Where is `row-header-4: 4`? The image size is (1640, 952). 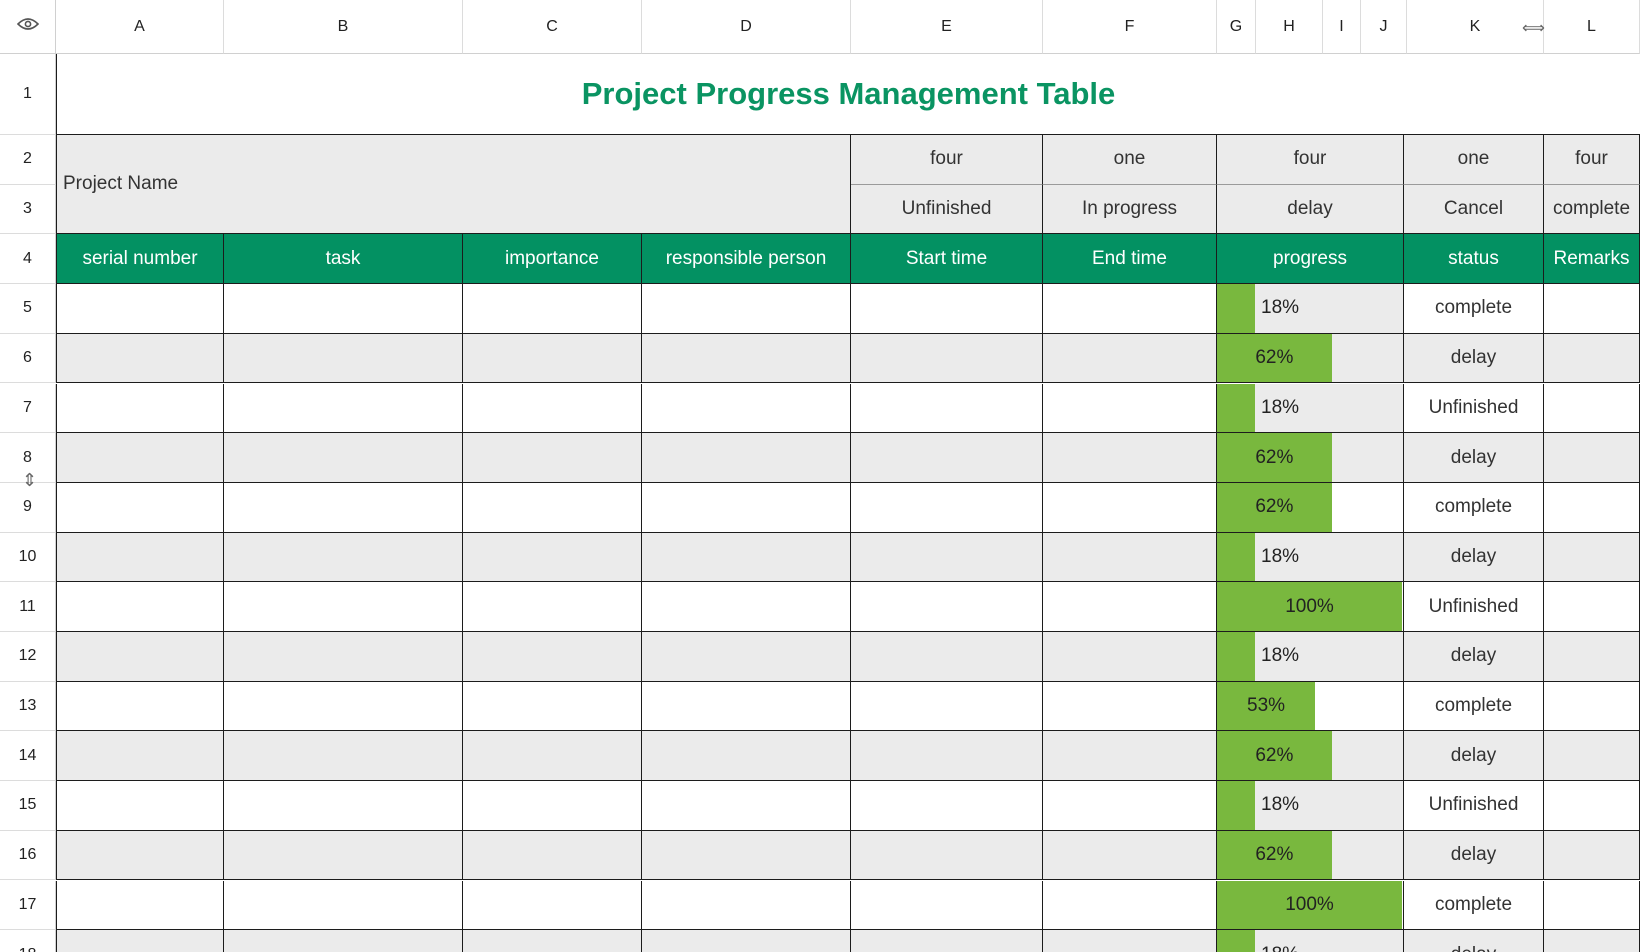 row-header-4: 4 is located at coordinates (28, 259).